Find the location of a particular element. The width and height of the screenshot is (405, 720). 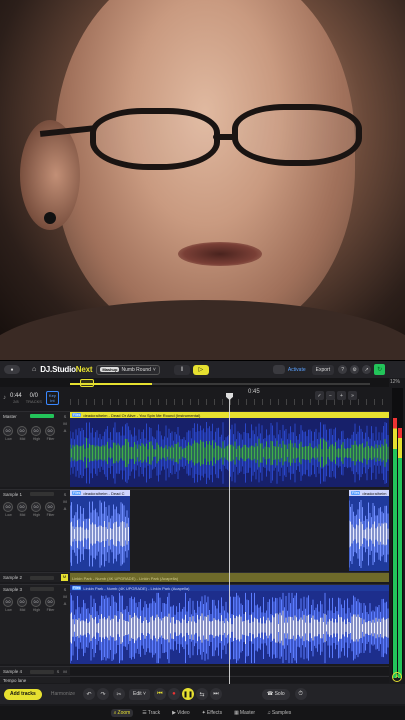

time-readout: 0:44 2/8 is located at coordinates (16, 398).